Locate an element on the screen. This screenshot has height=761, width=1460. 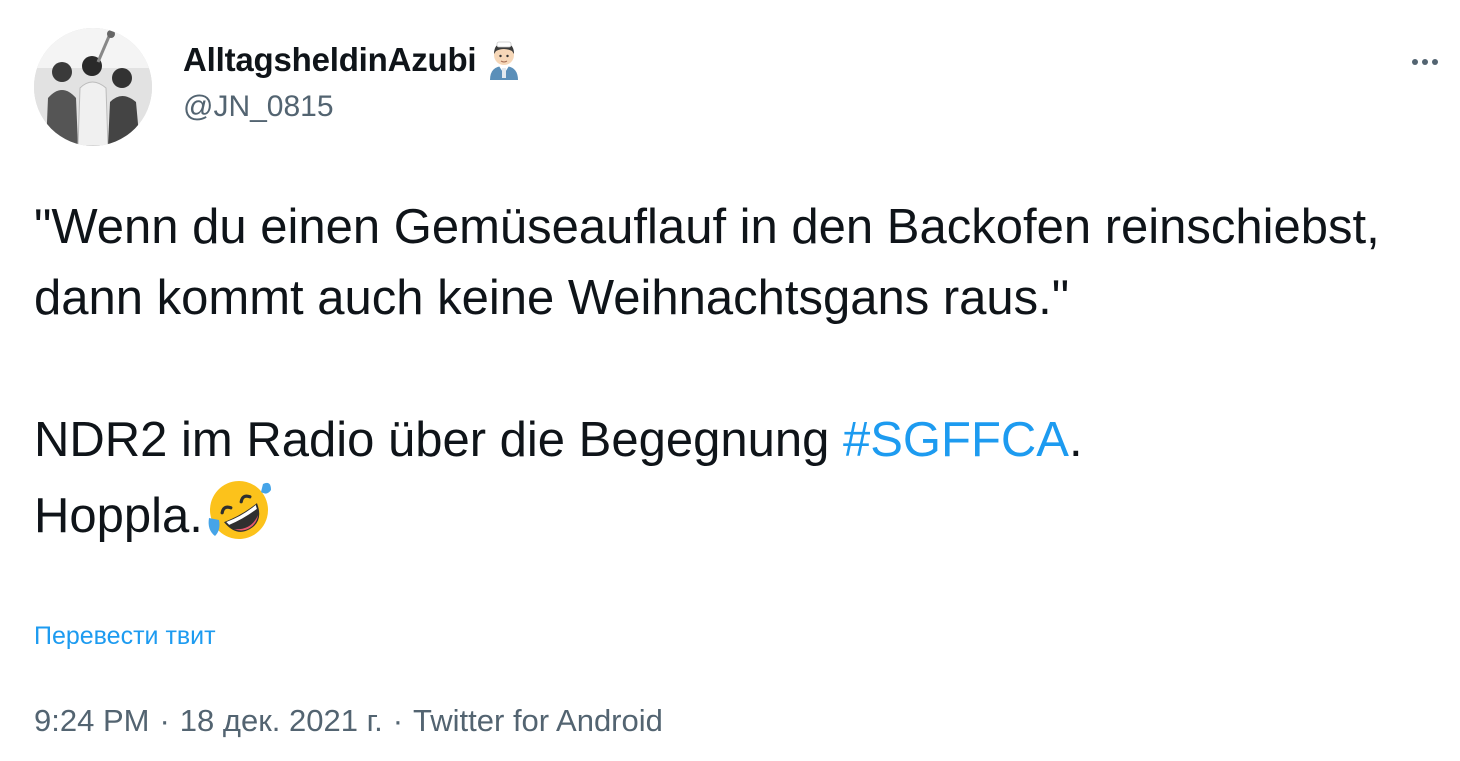
user-handle: @JN_0815 is located at coordinates (352, 107).